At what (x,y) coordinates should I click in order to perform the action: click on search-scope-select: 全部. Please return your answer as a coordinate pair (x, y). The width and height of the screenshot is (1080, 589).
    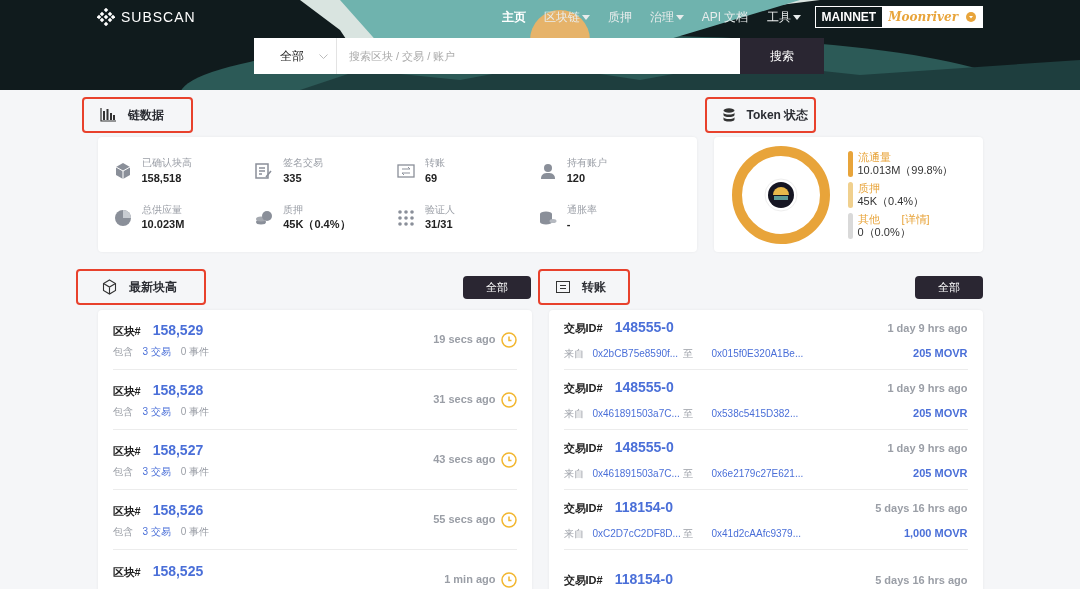
    Looking at the image, I should click on (295, 56).